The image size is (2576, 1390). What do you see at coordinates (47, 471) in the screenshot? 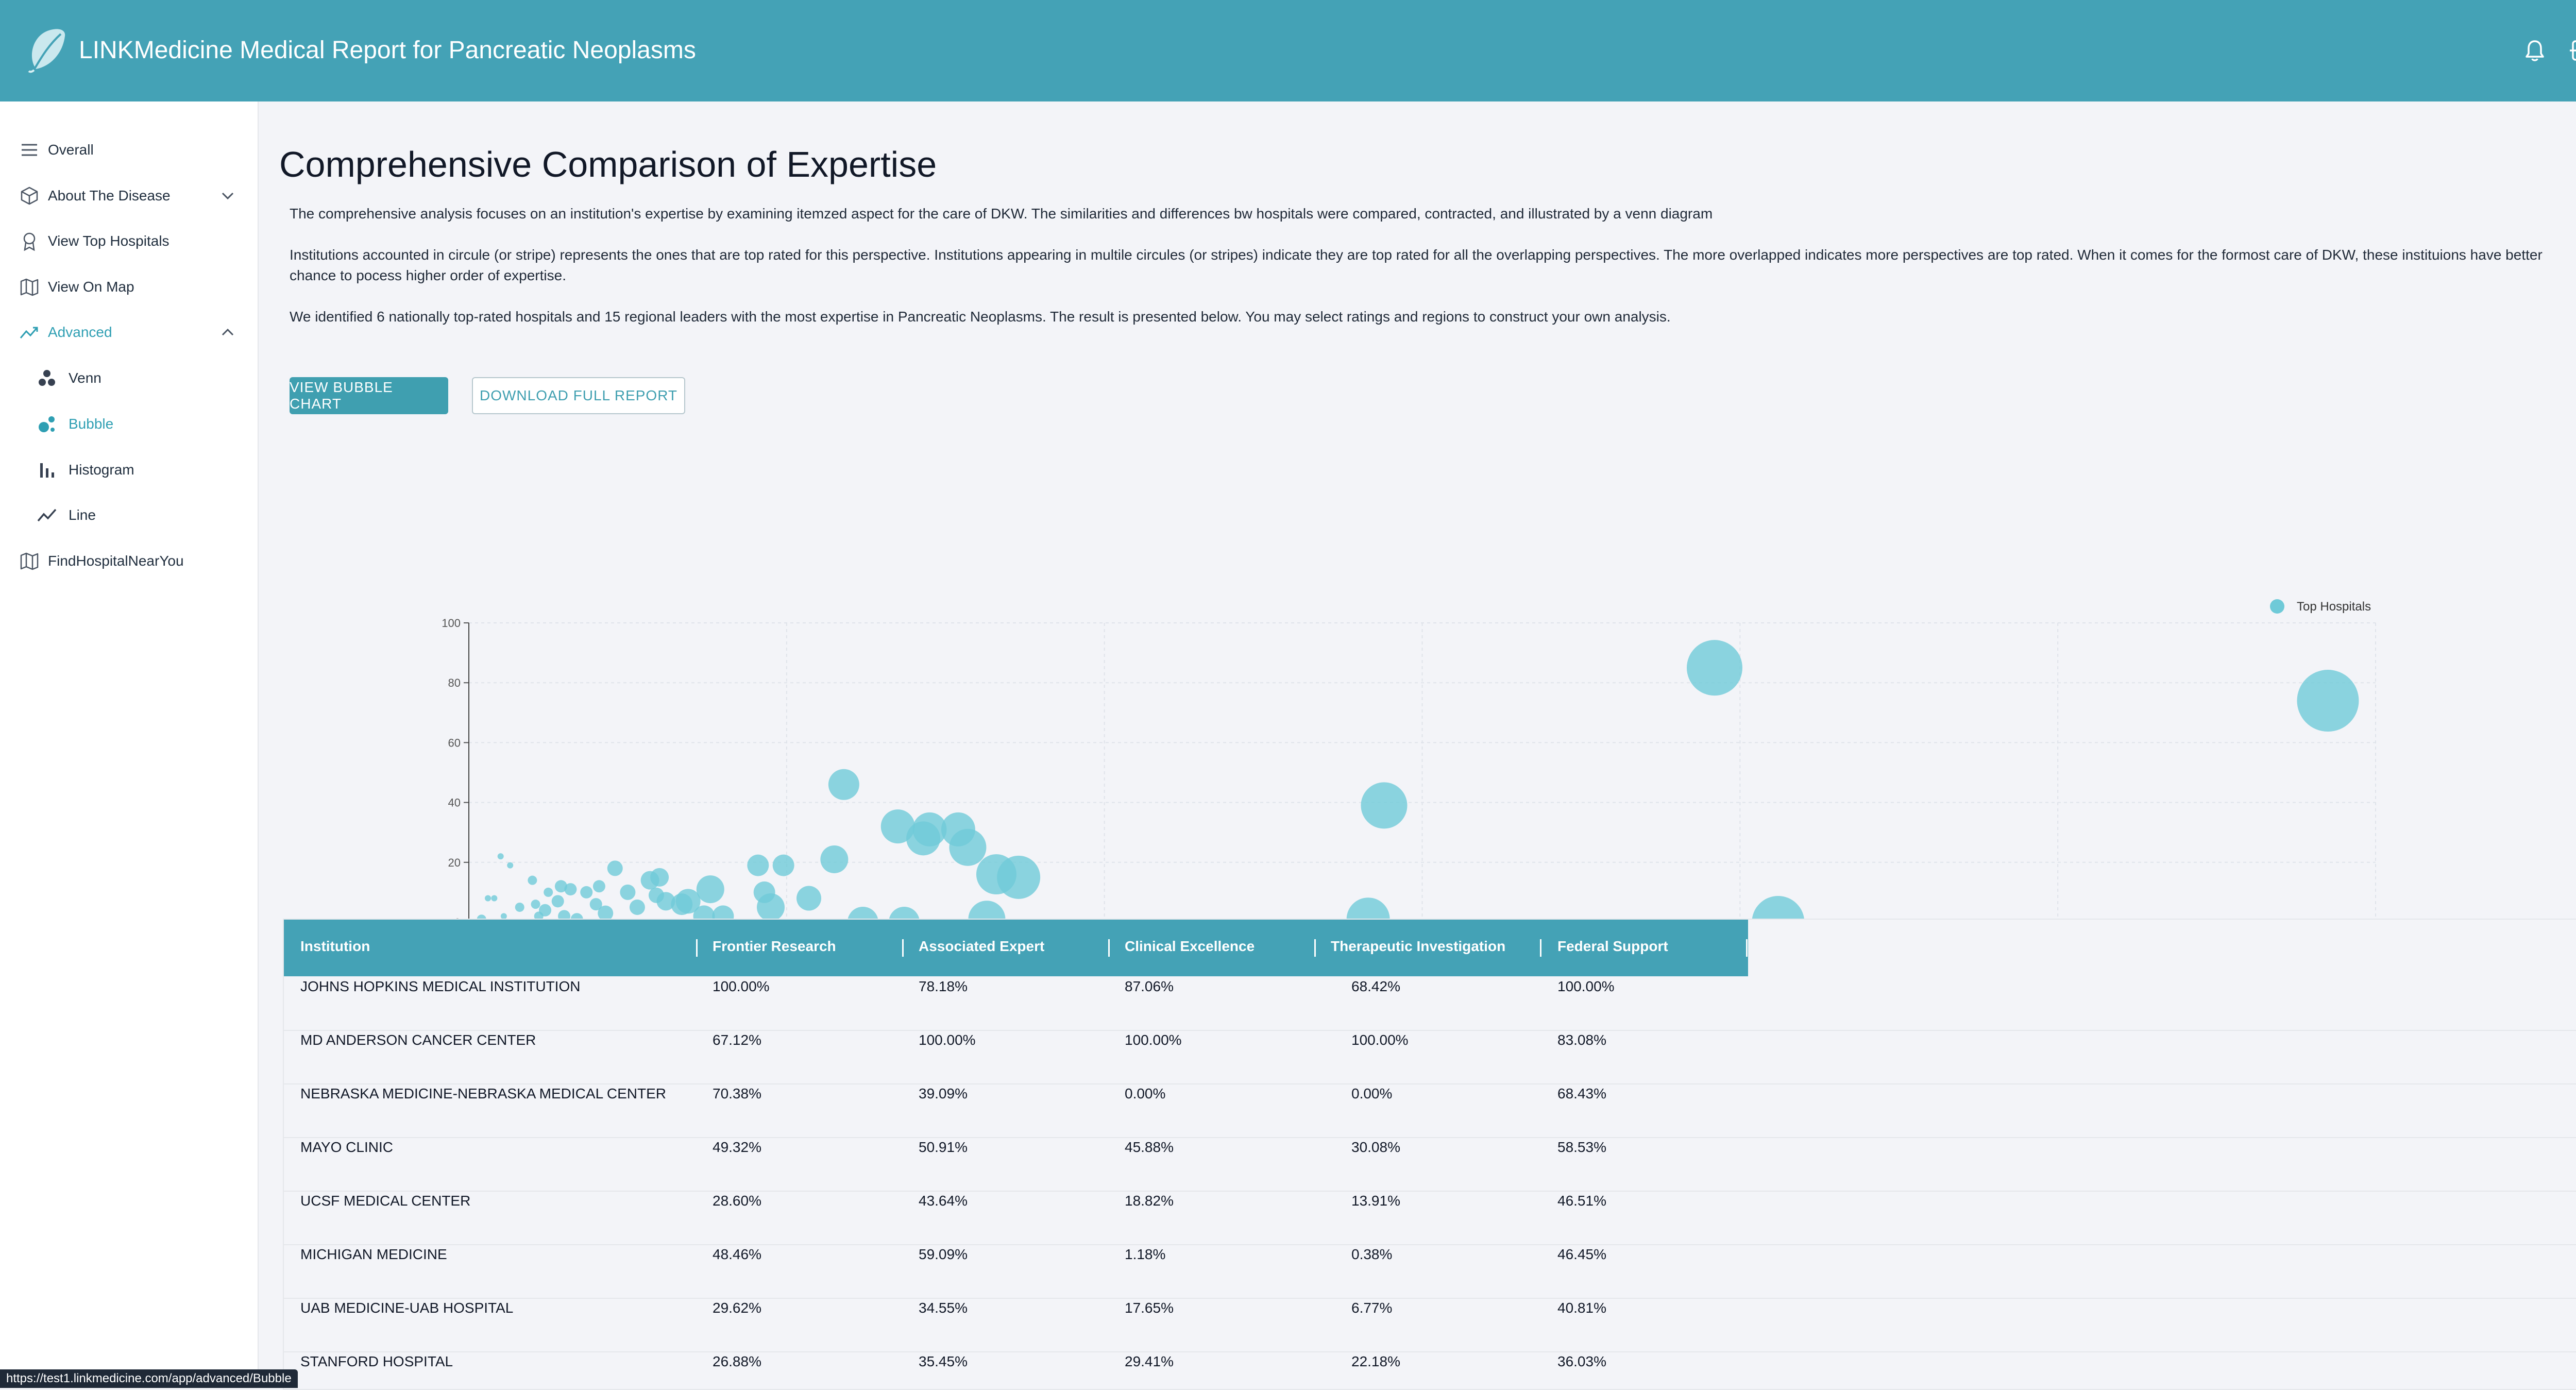
I see `bar-chart-icon` at bounding box center [47, 471].